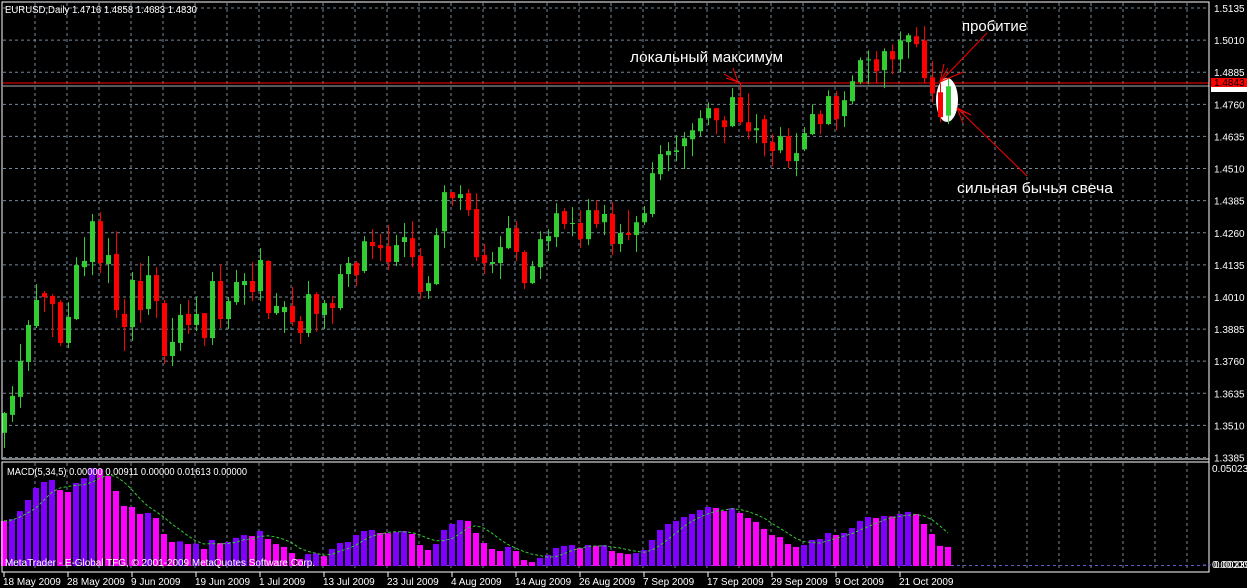 Image resolution: width=1247 pixels, height=588 pixels. Describe the element at coordinates (543, 582) in the screenshot. I see `time-axis-label: 14 Aug 2009` at that location.